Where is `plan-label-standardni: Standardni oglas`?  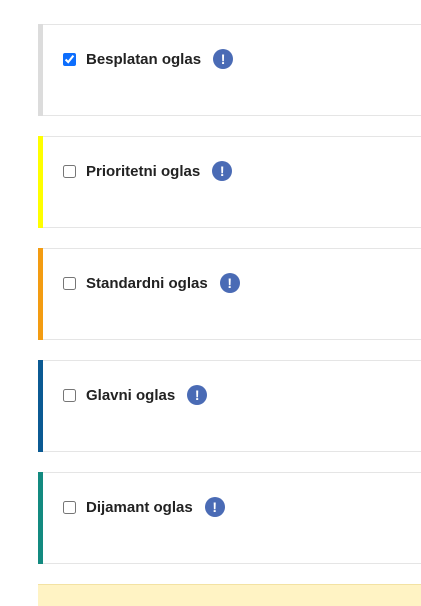 plan-label-standardni: Standardni oglas is located at coordinates (147, 283).